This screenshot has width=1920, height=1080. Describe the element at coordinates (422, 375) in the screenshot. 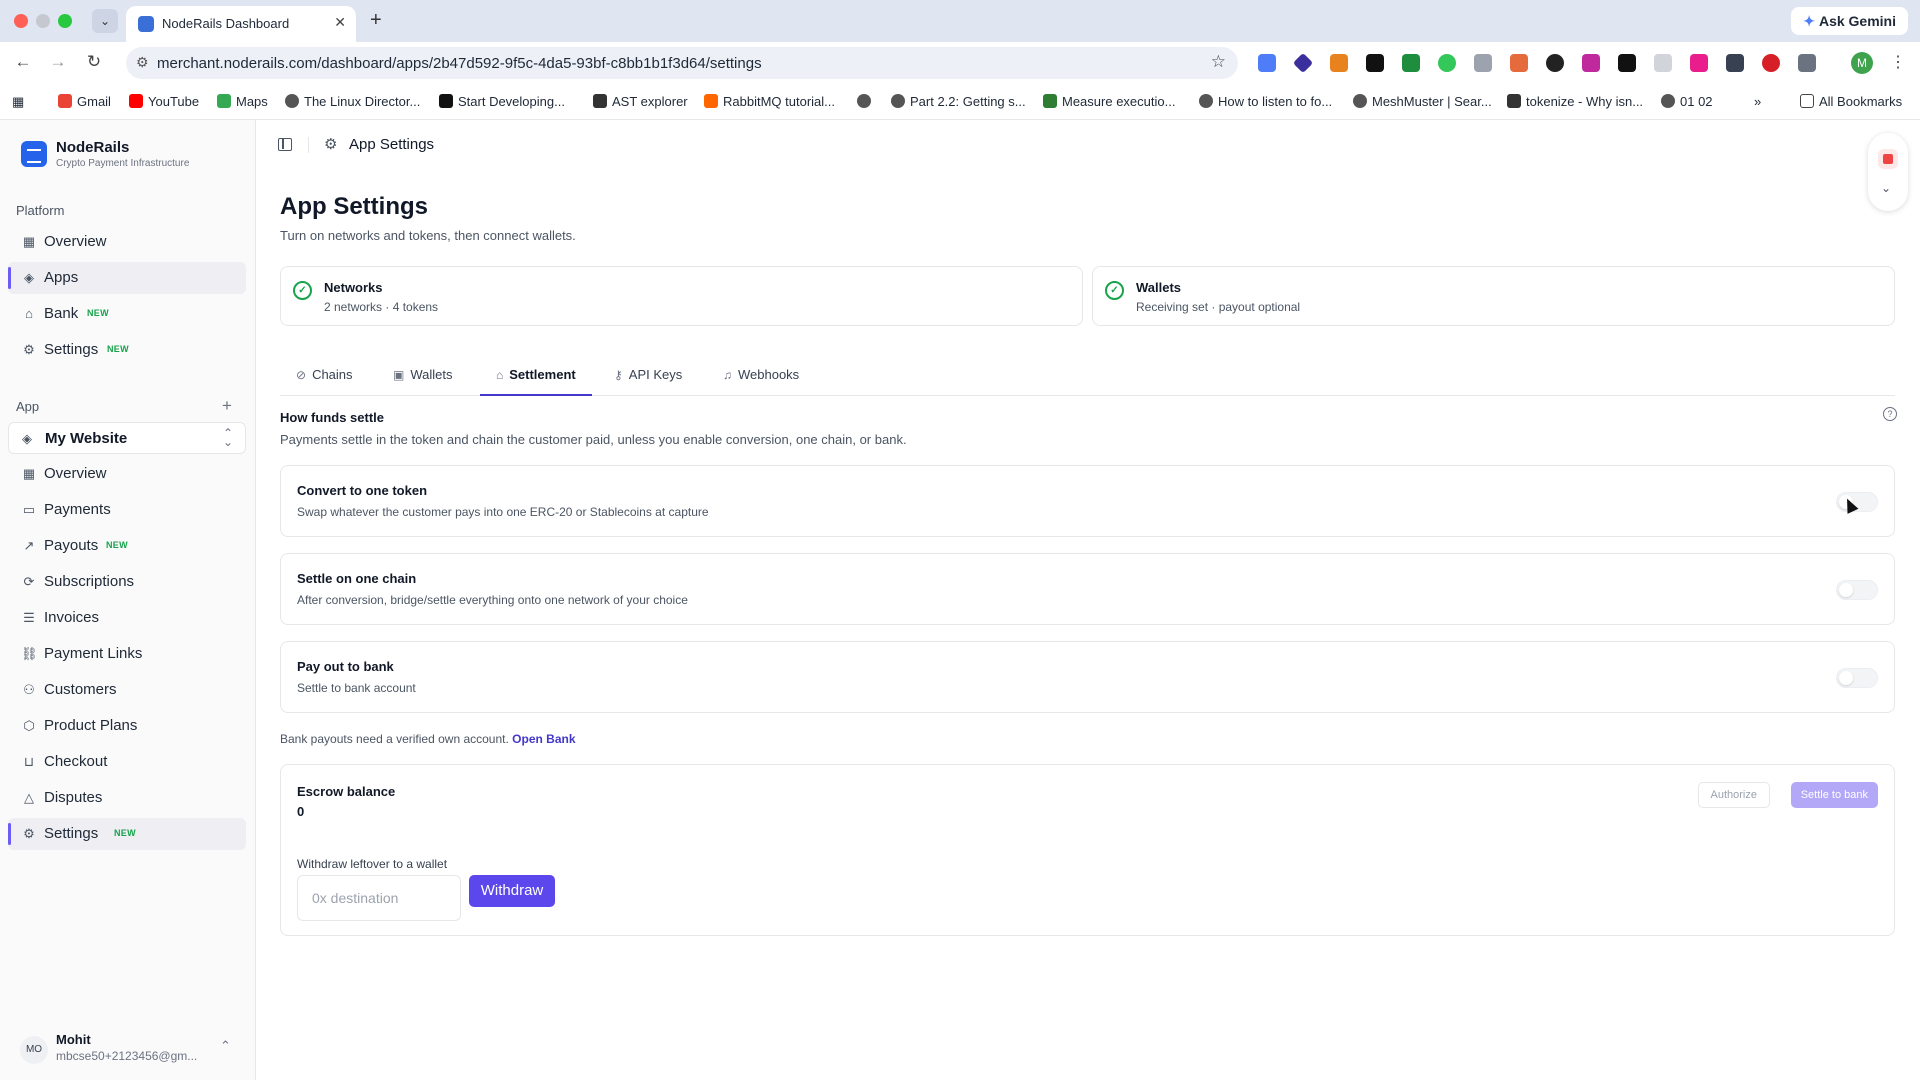

I see `tab-wallets: ▣ Wallets` at that location.